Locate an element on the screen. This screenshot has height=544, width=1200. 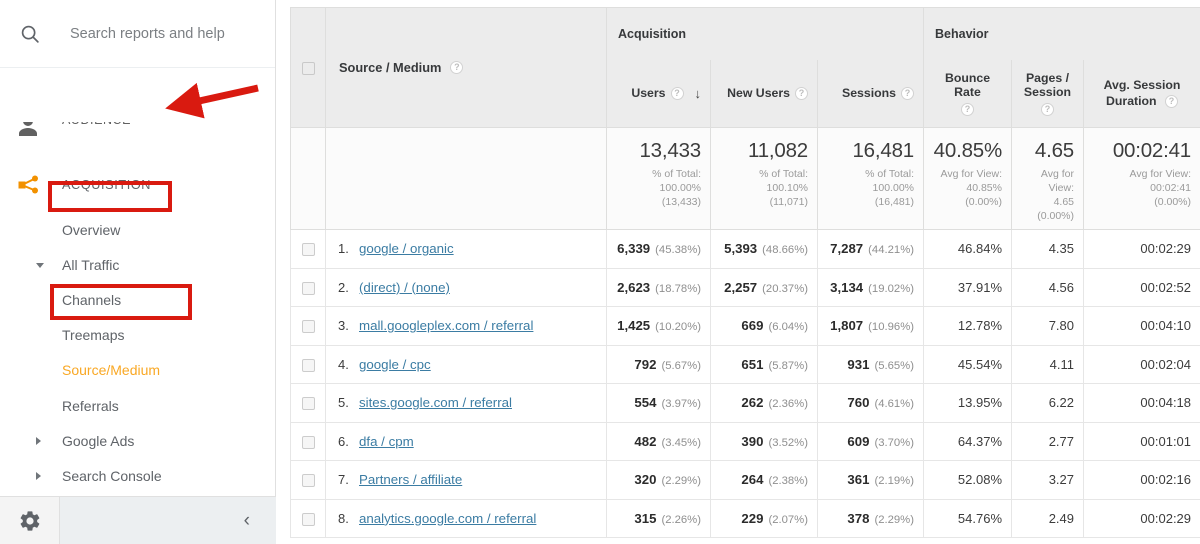
totals-pages-session-sub-4: (0.00%) is located at coordinates (1055, 215).